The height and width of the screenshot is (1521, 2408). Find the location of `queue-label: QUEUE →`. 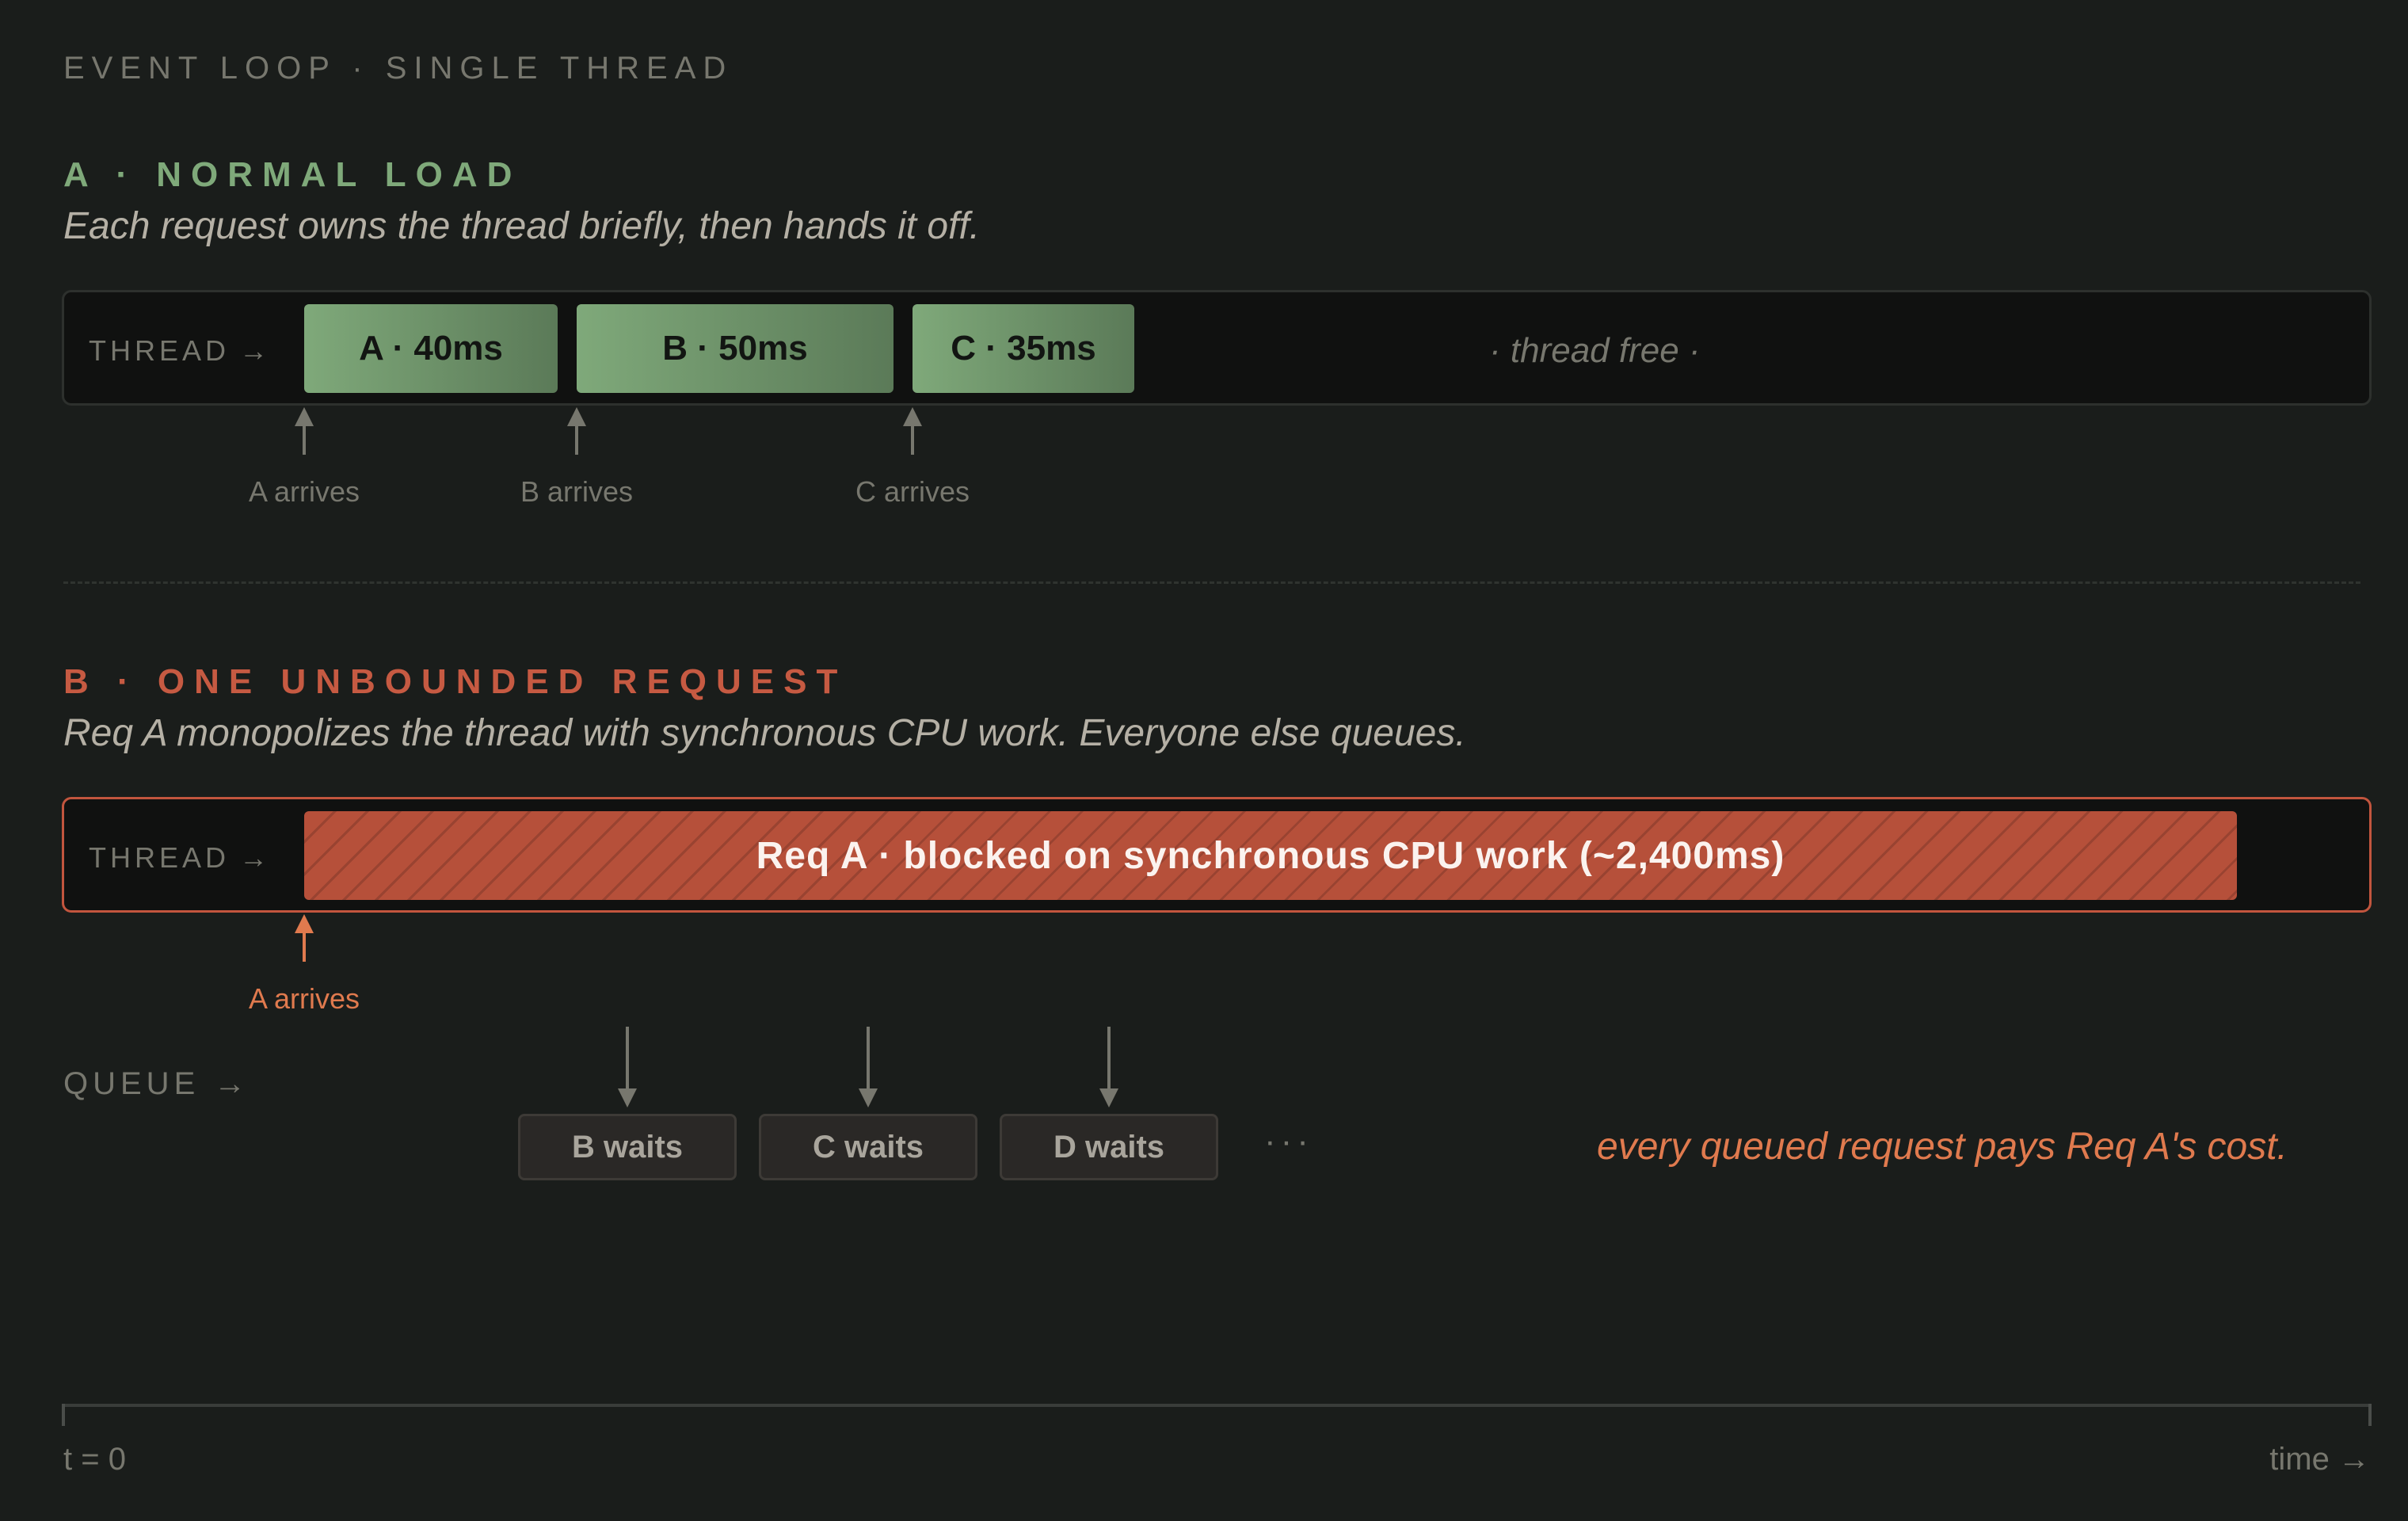

queue-label: QUEUE → is located at coordinates (155, 1084).